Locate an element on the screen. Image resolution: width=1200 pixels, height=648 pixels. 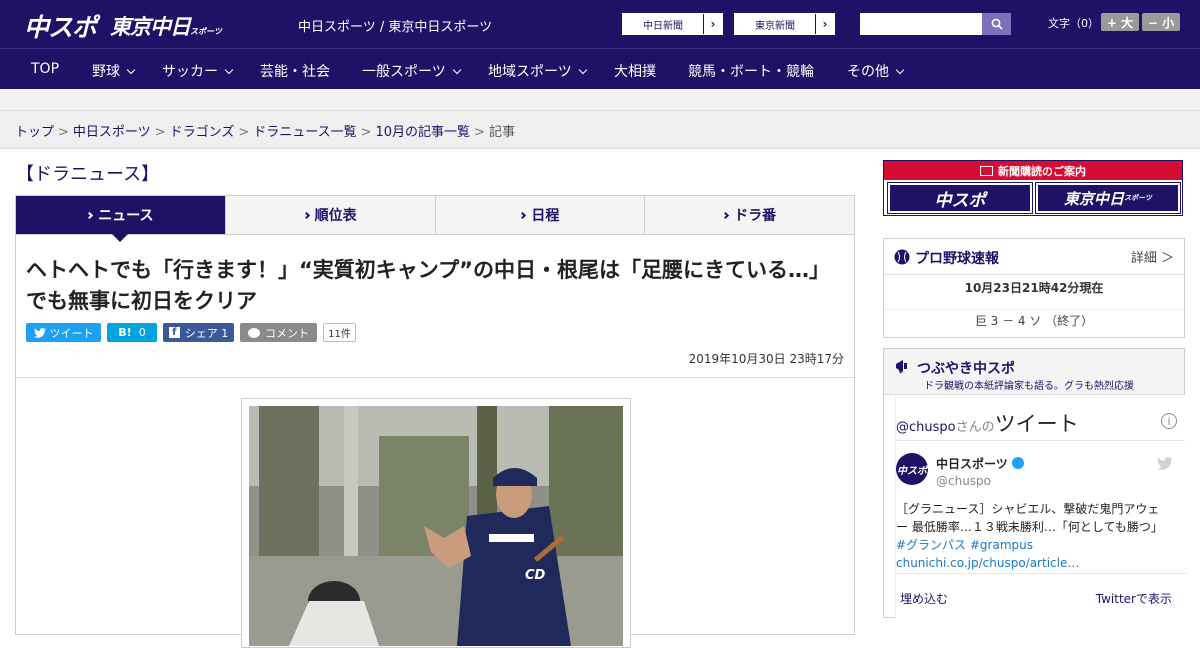
scoreboard-time: 10月23日21時42分現在 is located at coordinates (1034, 288).